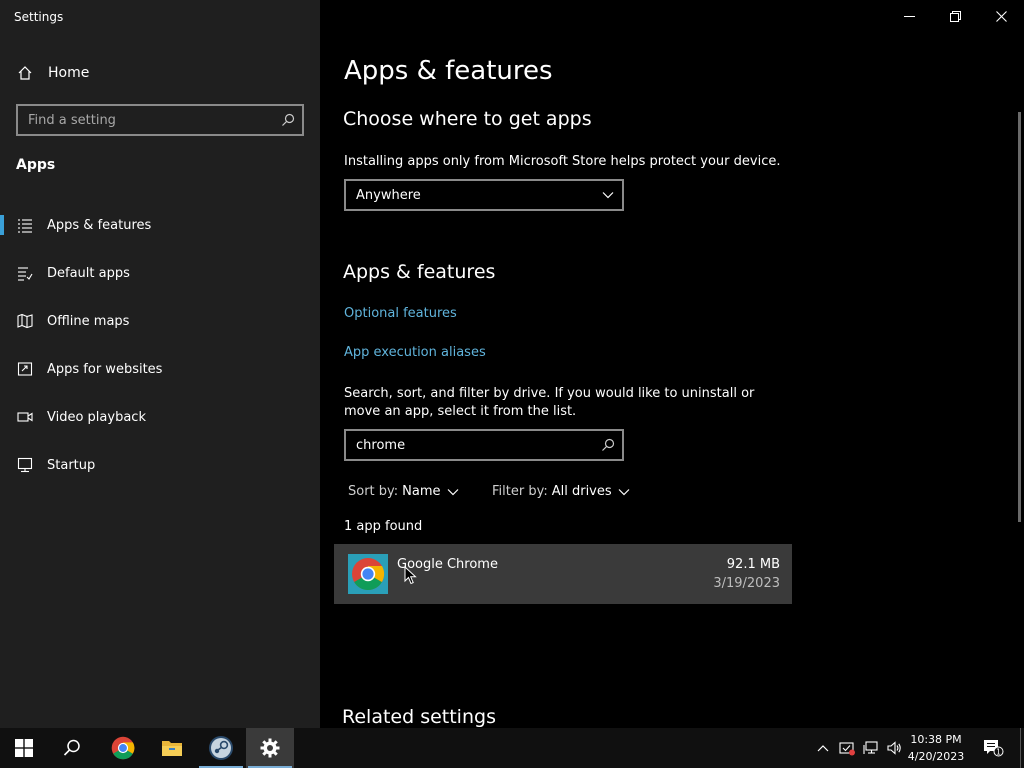 This screenshot has width=1024, height=768. I want to click on security-alert-icon, so click(847, 749).